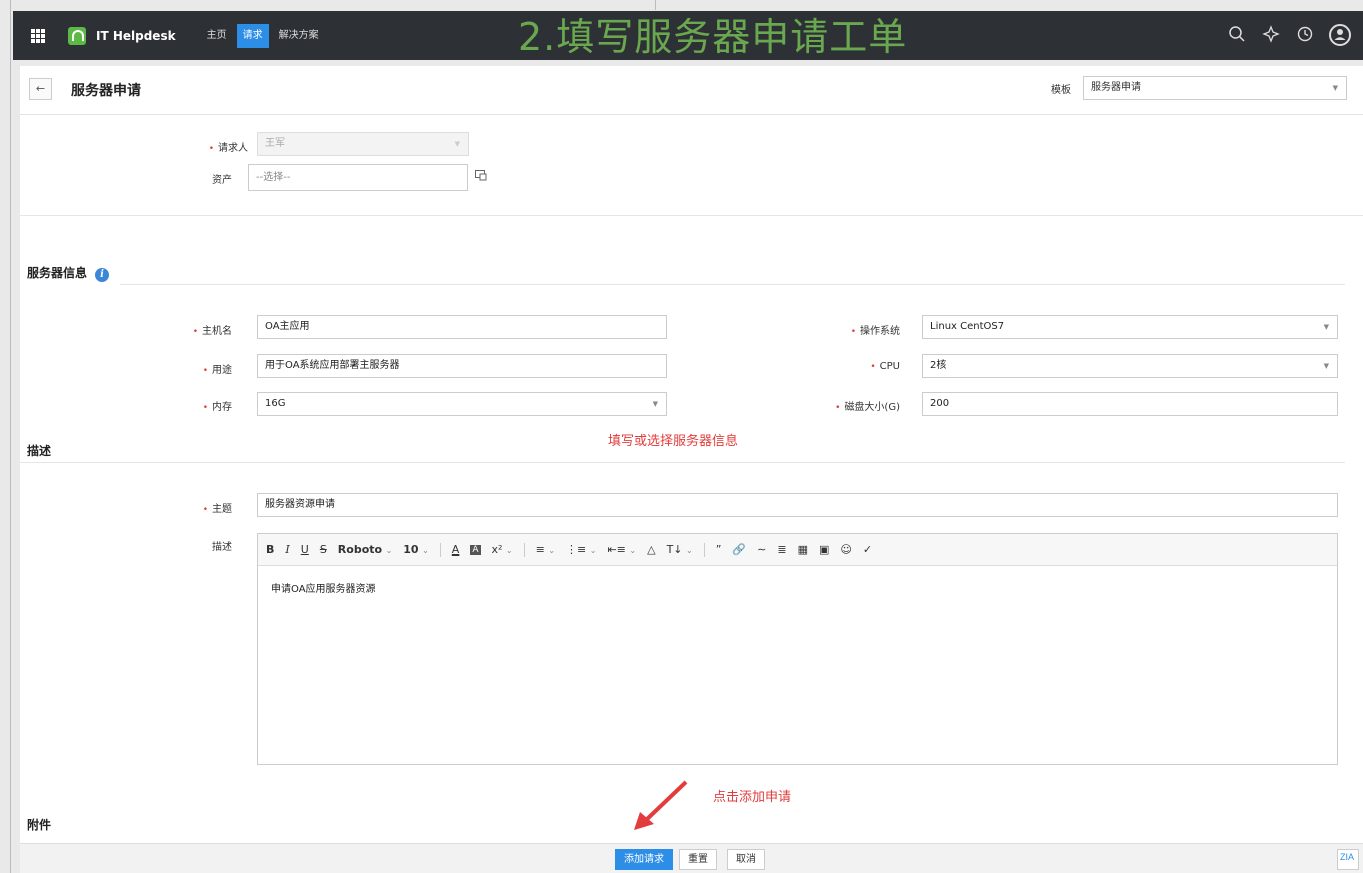  I want to click on asset-picker-icon, so click(481, 177).